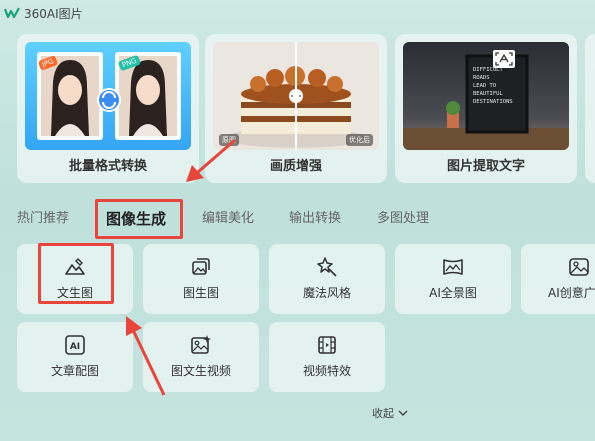  Describe the element at coordinates (74, 293) in the screenshot. I see `tool-label: 文生图` at that location.